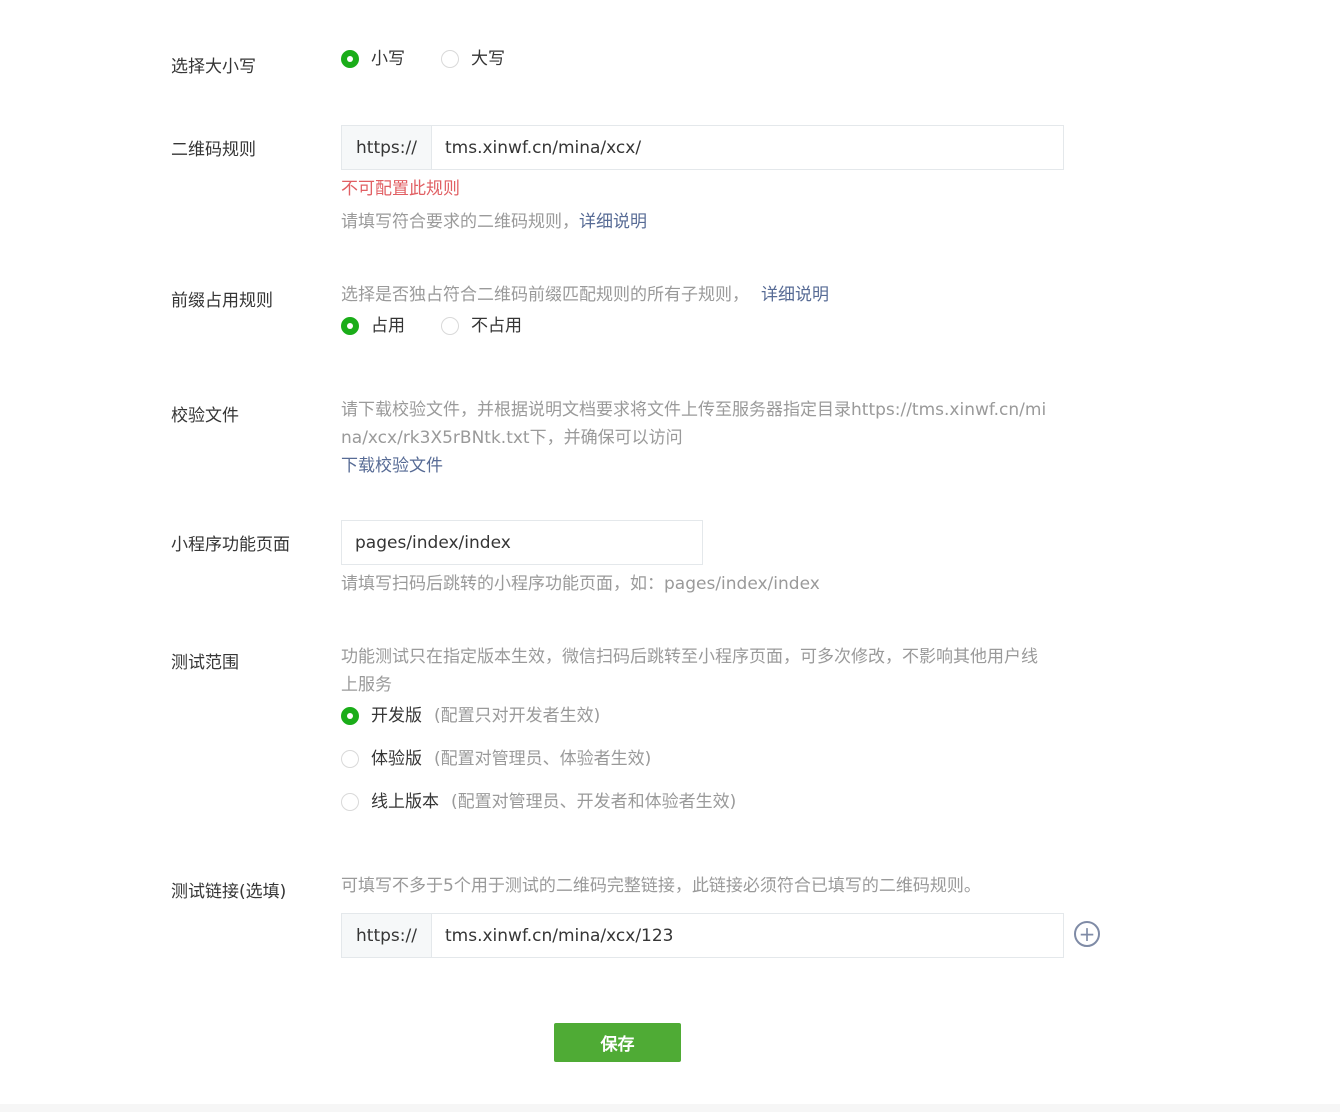 The height and width of the screenshot is (1112, 1340). I want to click on prefix-option-occupy: 占用, so click(373, 326).